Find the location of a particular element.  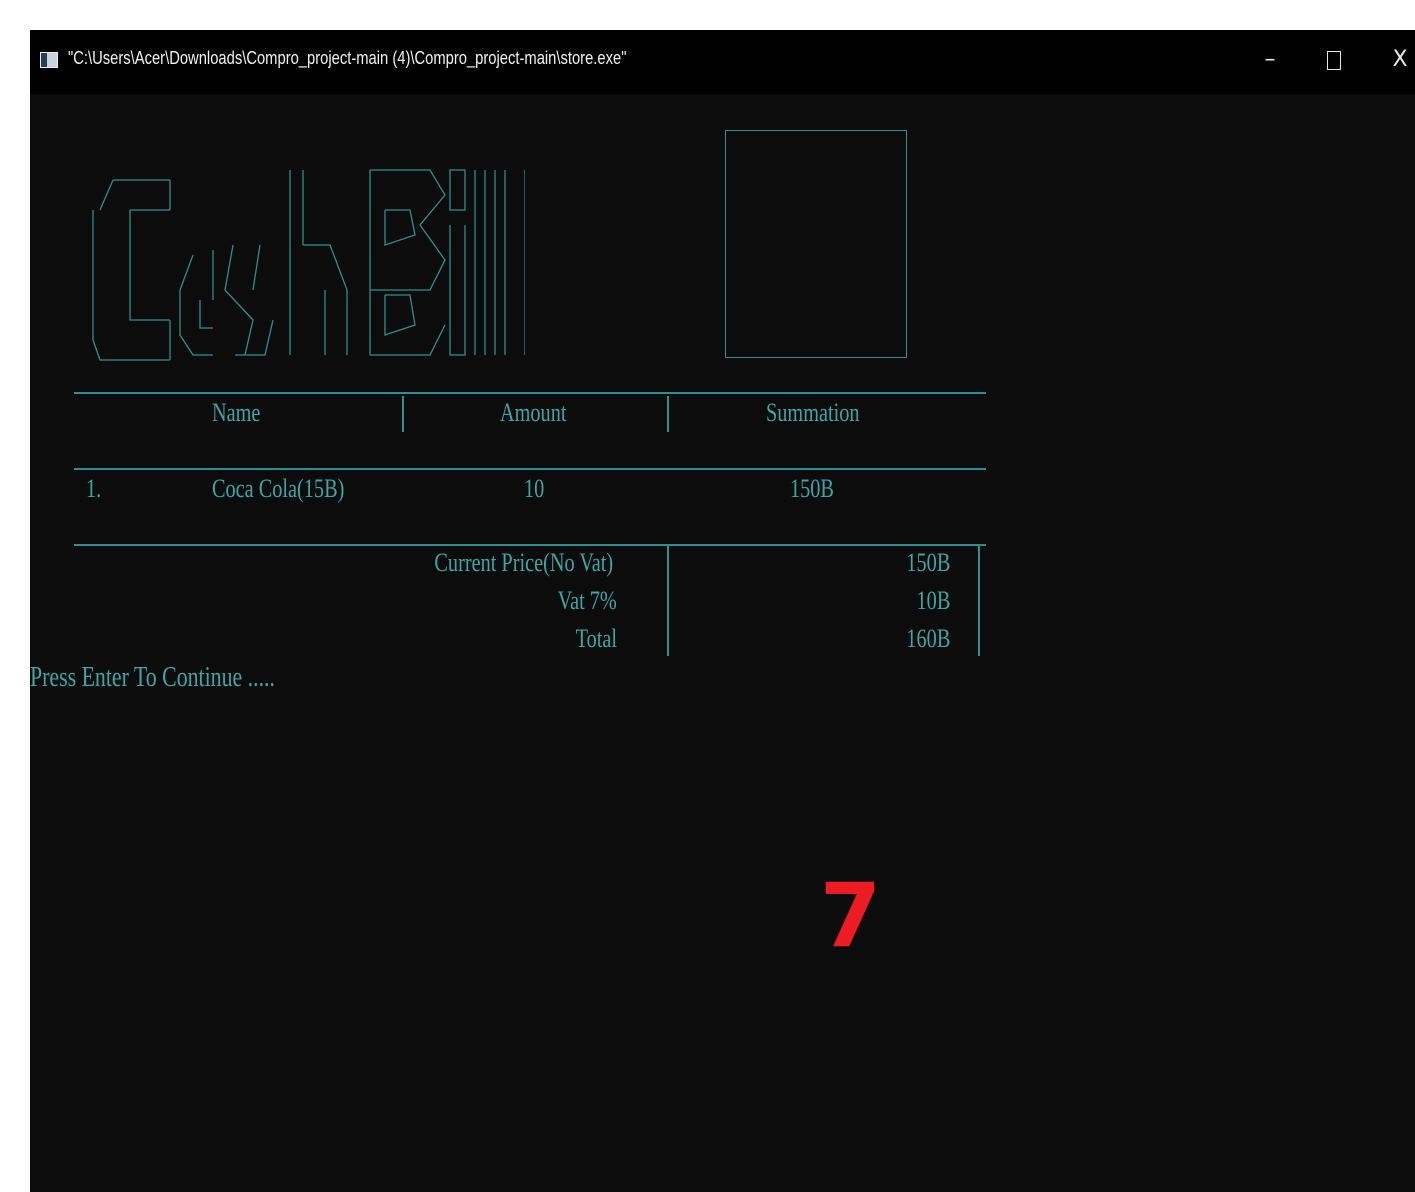

table-top-rule is located at coordinates (530, 393).